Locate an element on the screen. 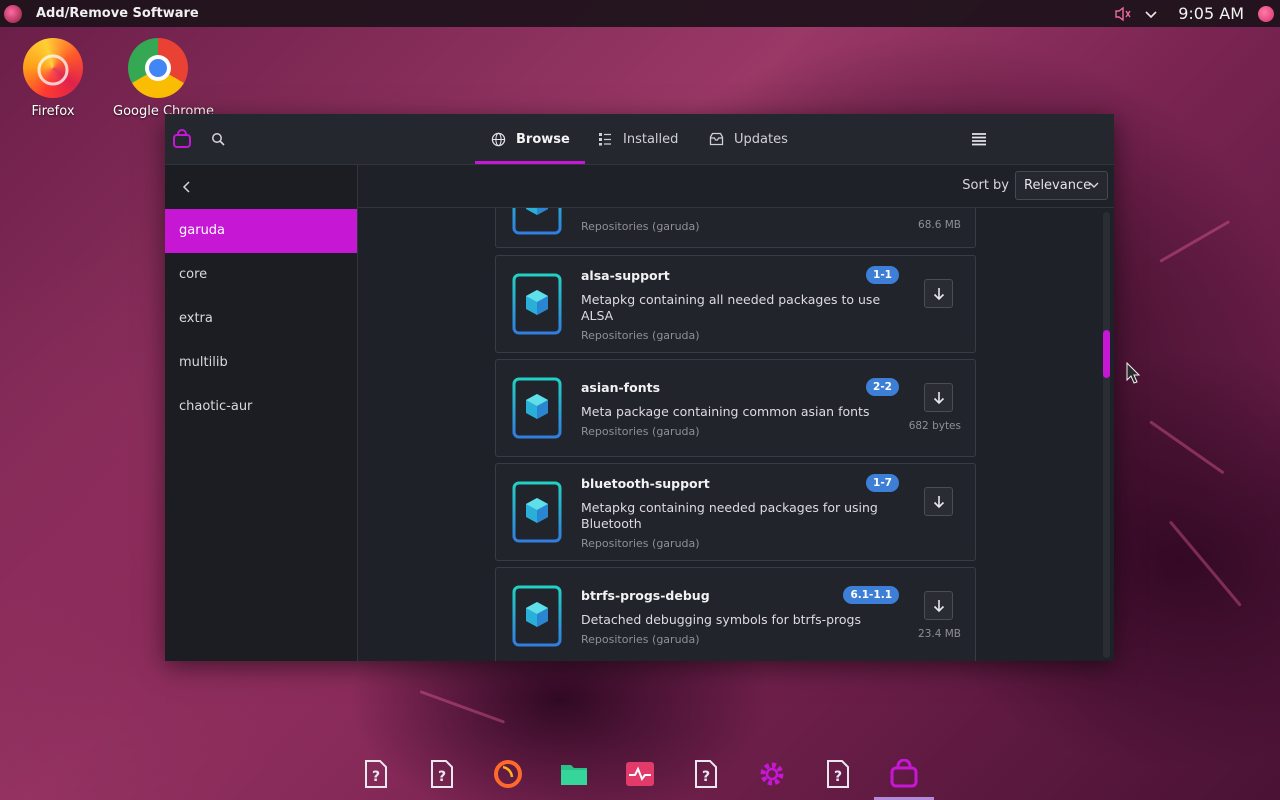 The image size is (1280, 800). repository-sidebar: garuda core extra multilib chaotic-aur is located at coordinates (261, 413).